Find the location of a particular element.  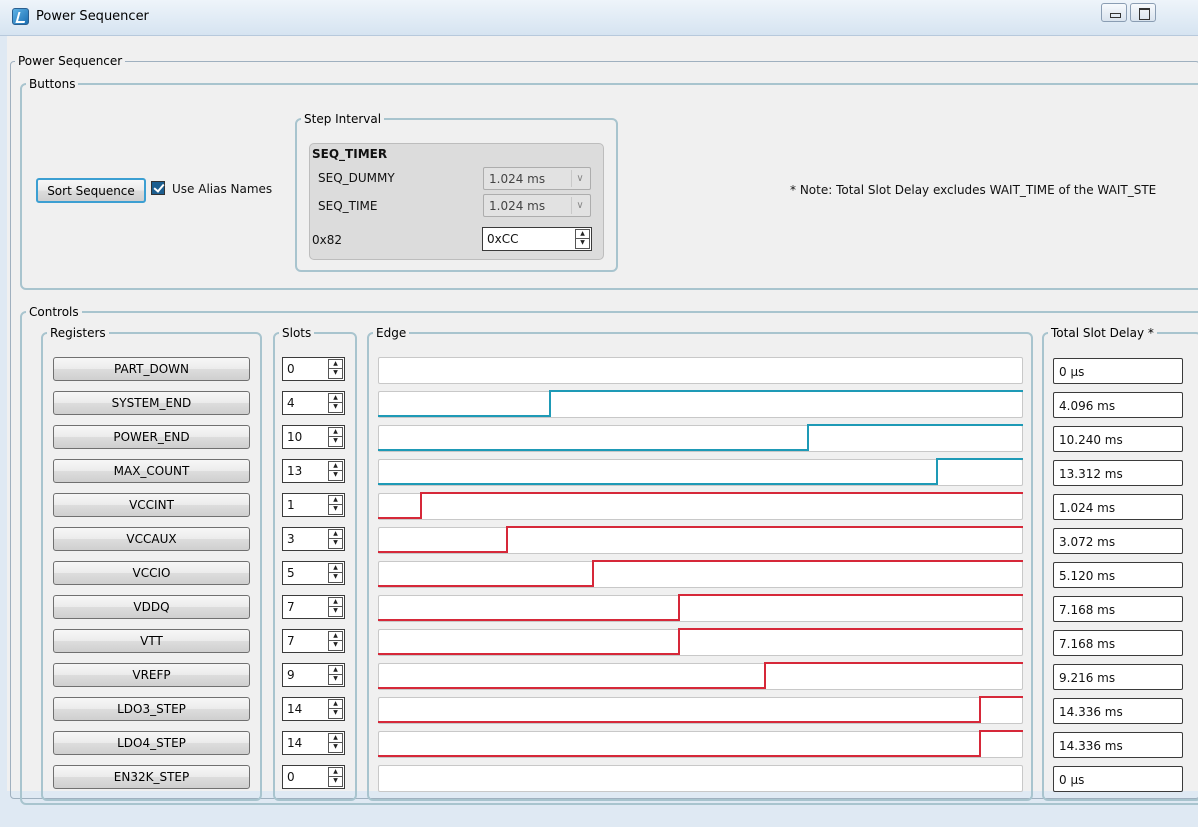

edge-line is located at coordinates (700, 743).